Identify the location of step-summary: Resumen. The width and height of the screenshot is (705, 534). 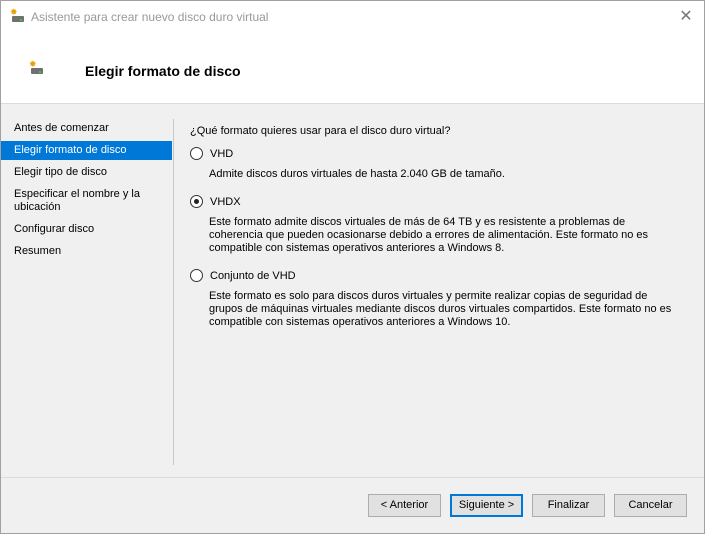
(86, 251).